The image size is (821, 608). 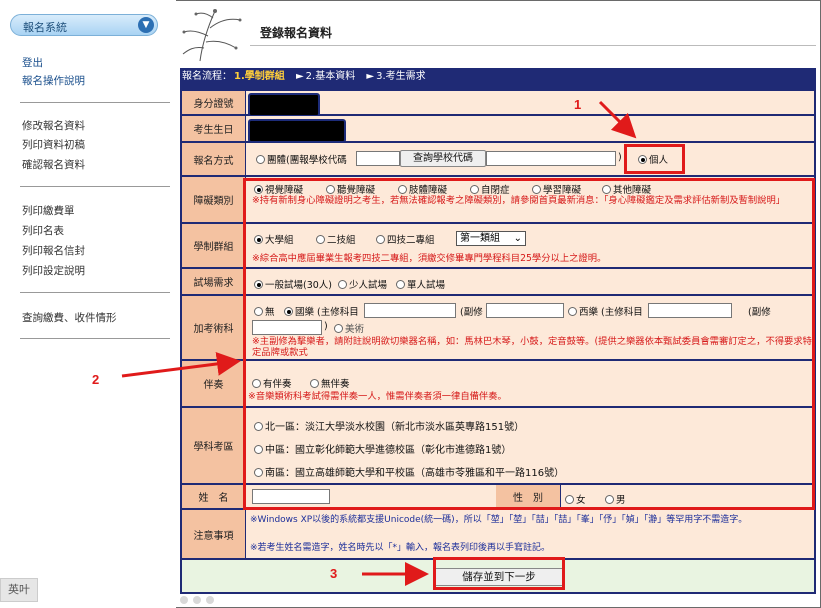 What do you see at coordinates (199, 601) in the screenshot?
I see `scroll-indicator` at bounding box center [199, 601].